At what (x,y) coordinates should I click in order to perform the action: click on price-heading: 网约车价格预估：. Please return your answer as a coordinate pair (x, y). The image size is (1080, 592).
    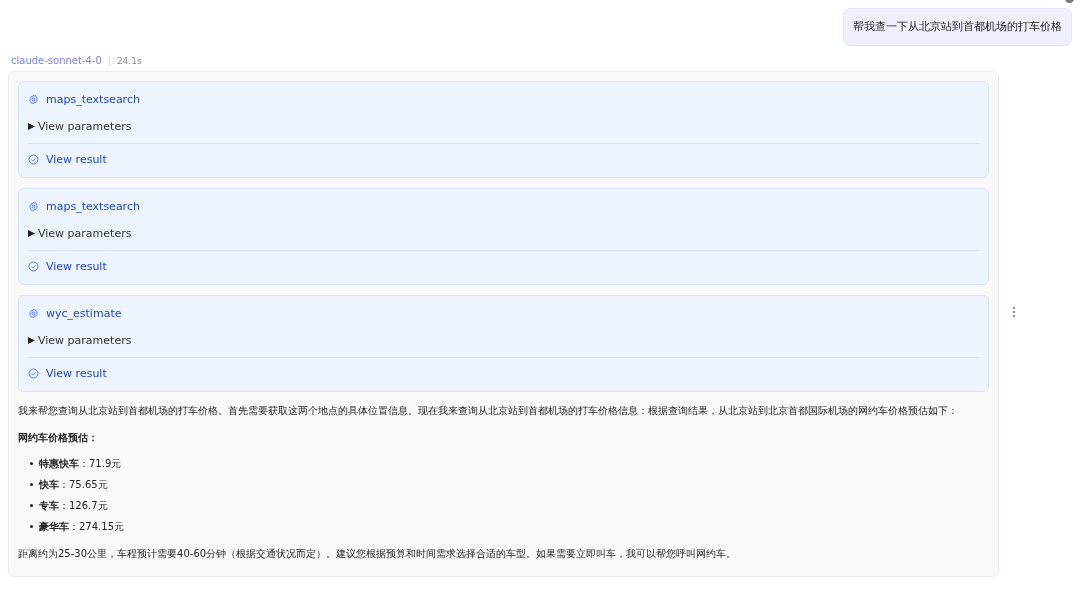
    Looking at the image, I should click on (58, 438).